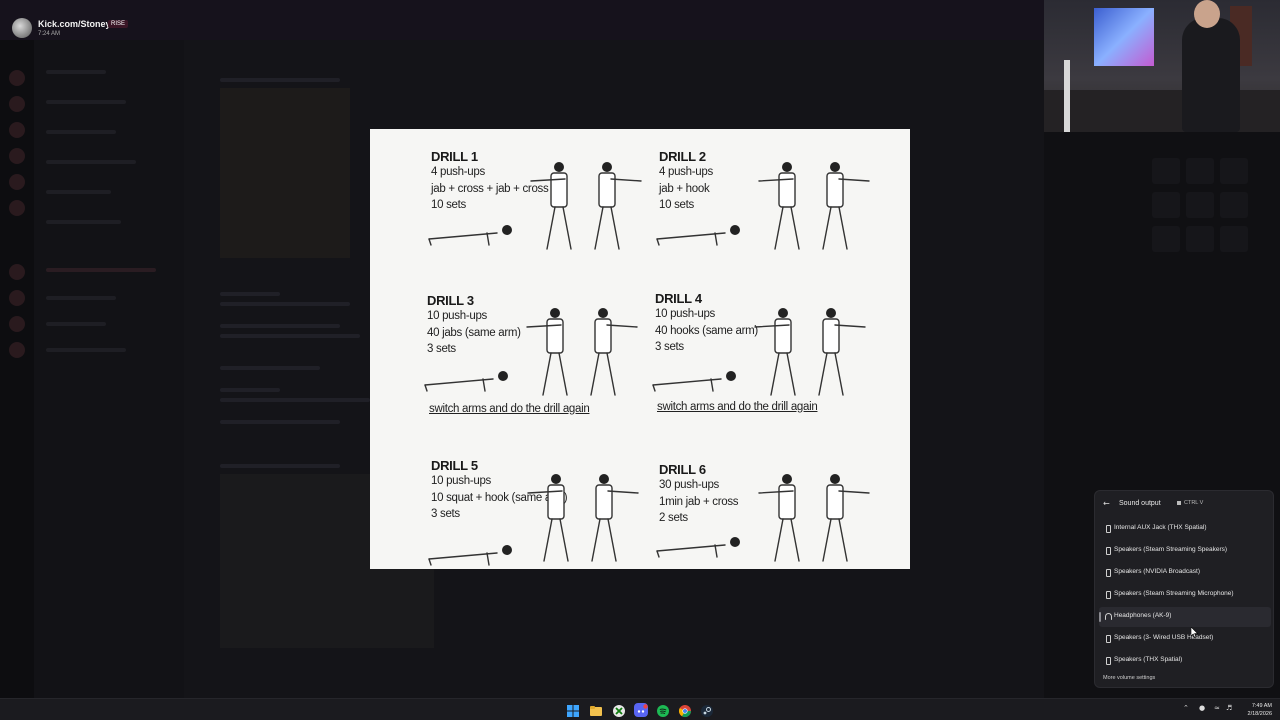 This screenshot has height=720, width=1280. Describe the element at coordinates (707, 710) in the screenshot. I see `steam-icon` at that location.